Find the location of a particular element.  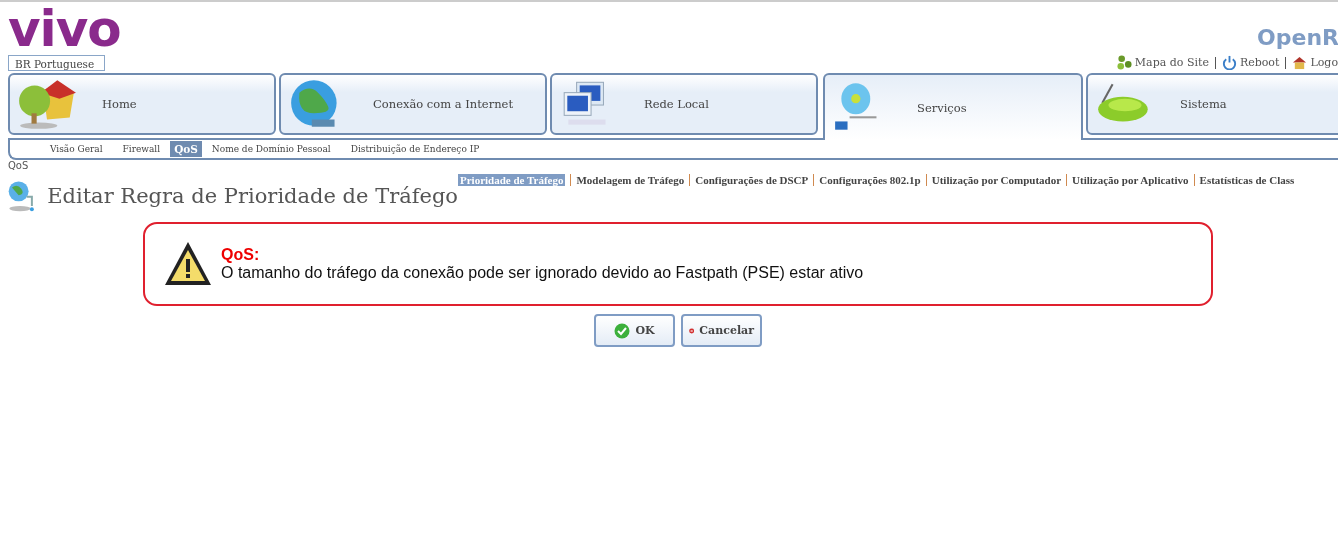

main-tab: Serviços is located at coordinates (953, 106).